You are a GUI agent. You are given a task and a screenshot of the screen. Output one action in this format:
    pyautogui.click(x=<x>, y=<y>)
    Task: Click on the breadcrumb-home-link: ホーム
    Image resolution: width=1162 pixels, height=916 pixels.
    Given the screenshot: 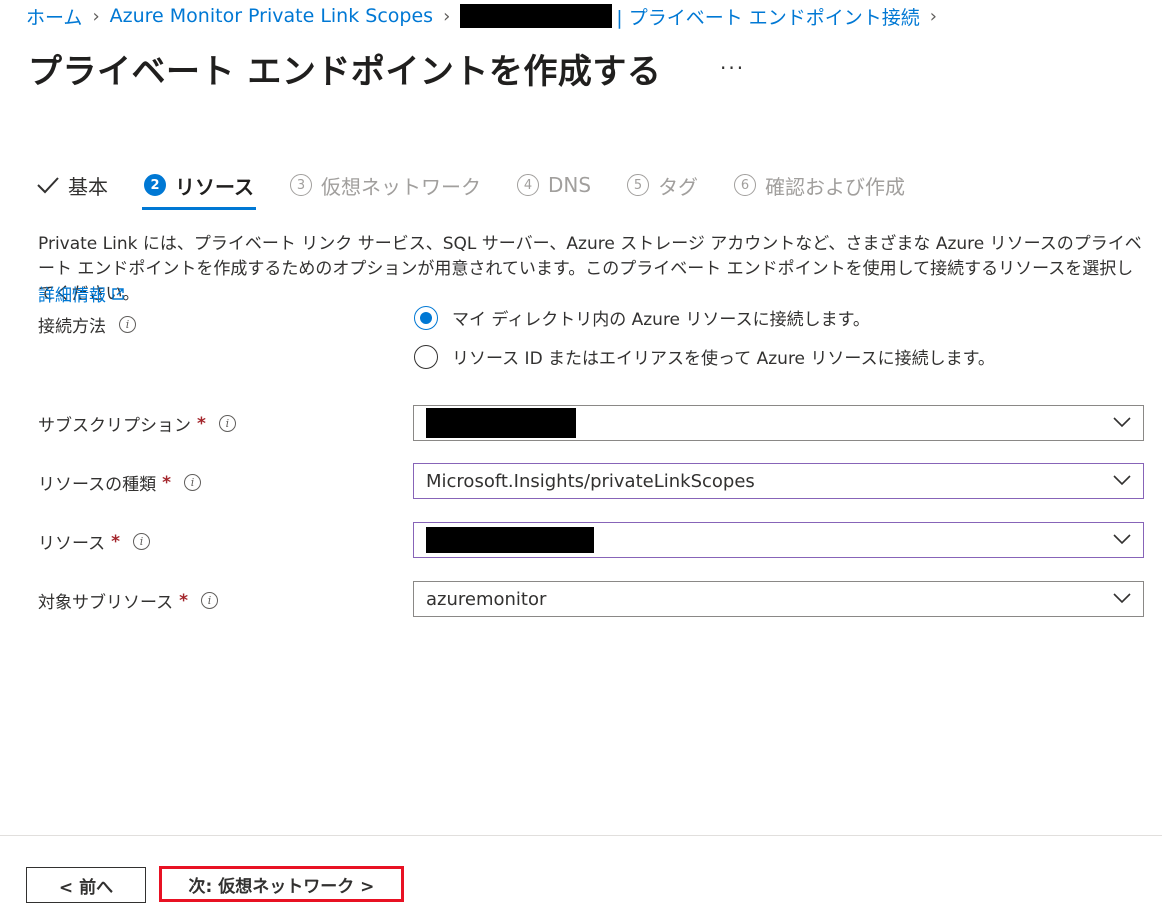 What is the action you would take?
    pyautogui.click(x=54, y=16)
    